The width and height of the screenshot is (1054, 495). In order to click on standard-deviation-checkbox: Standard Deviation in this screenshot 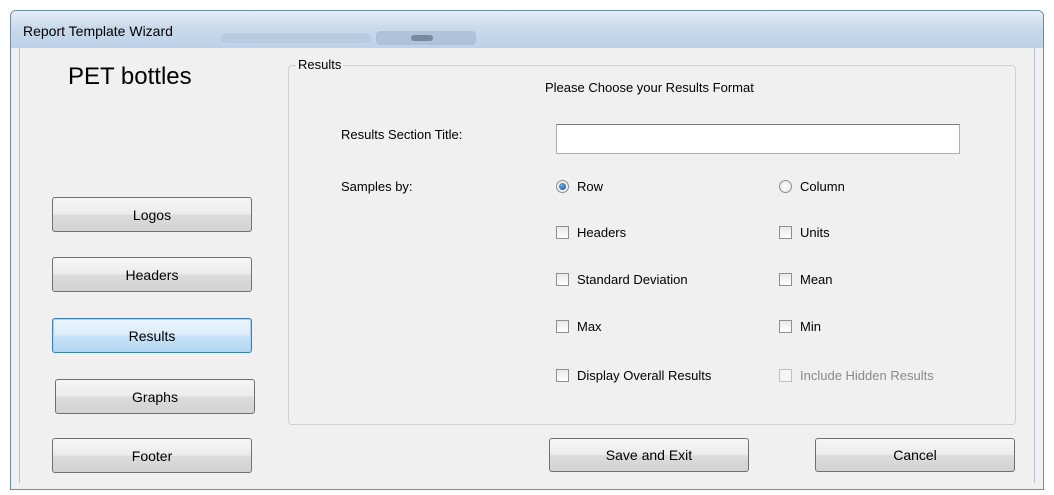, I will do `click(622, 279)`.